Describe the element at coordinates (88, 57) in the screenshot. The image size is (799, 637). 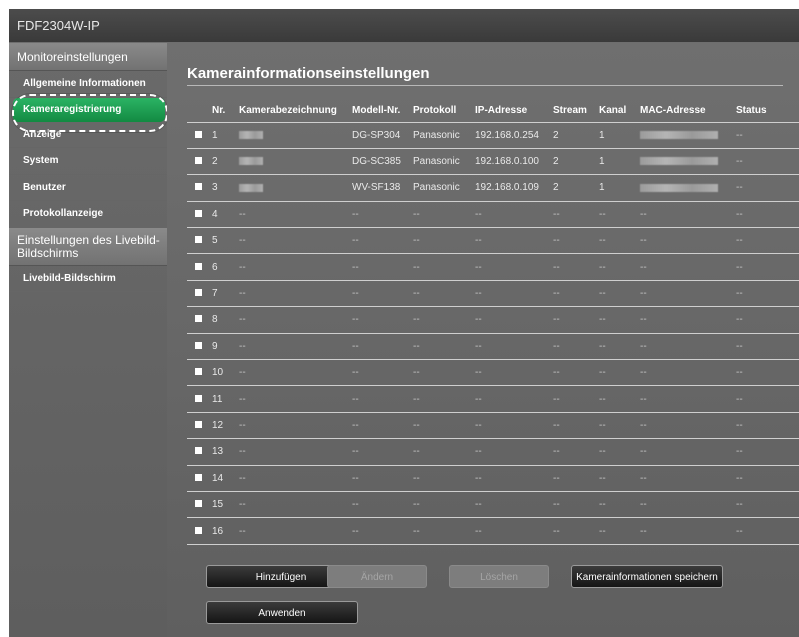
I see `sidebar-section-monitor: Monitoreinstellungen` at that location.